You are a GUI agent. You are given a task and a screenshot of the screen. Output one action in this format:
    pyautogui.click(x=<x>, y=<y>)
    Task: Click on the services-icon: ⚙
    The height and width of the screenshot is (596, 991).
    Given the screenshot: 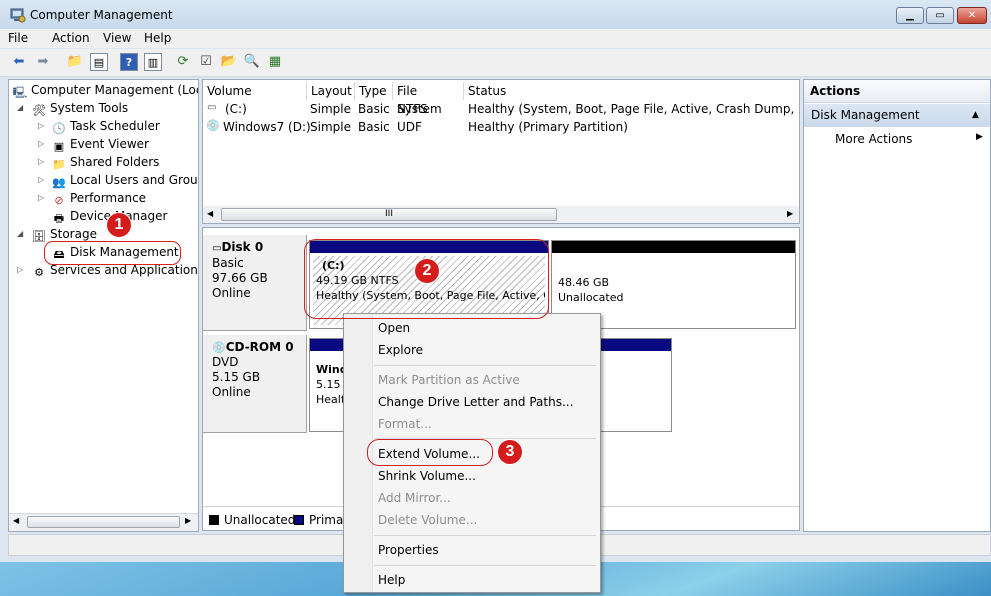 What is the action you would take?
    pyautogui.click(x=39, y=272)
    